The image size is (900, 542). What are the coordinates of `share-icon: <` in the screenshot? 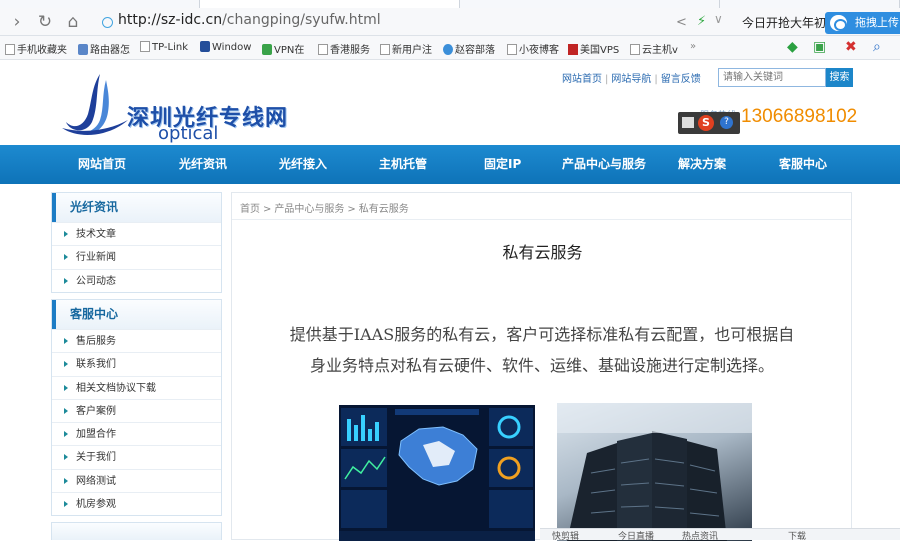 It's located at (681, 22).